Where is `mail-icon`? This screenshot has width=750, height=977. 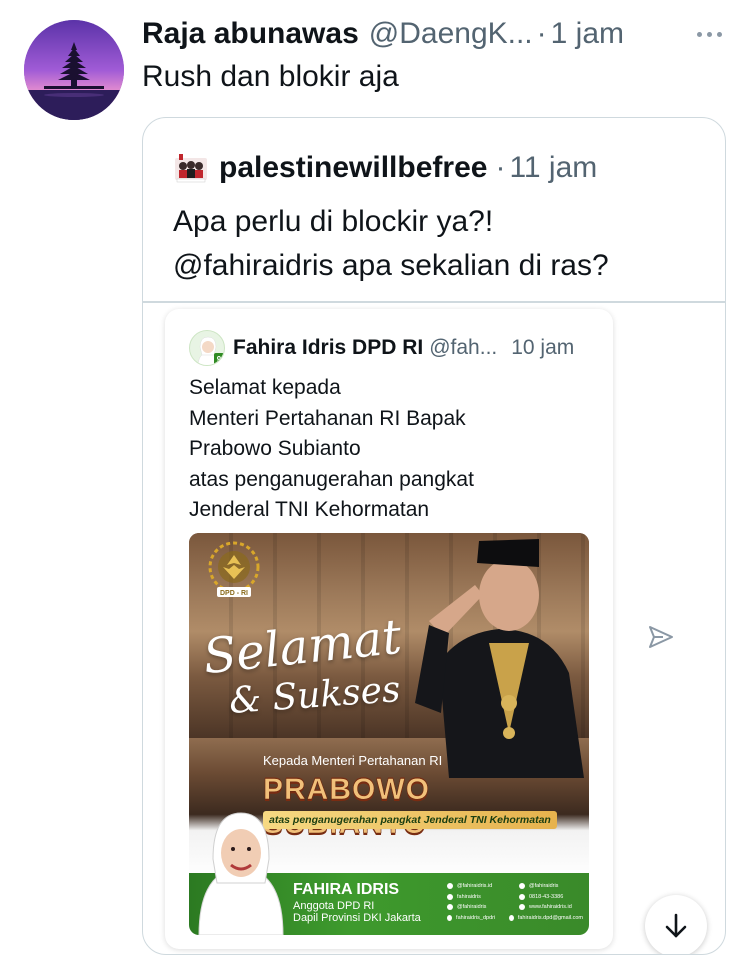
mail-icon is located at coordinates (511, 917).